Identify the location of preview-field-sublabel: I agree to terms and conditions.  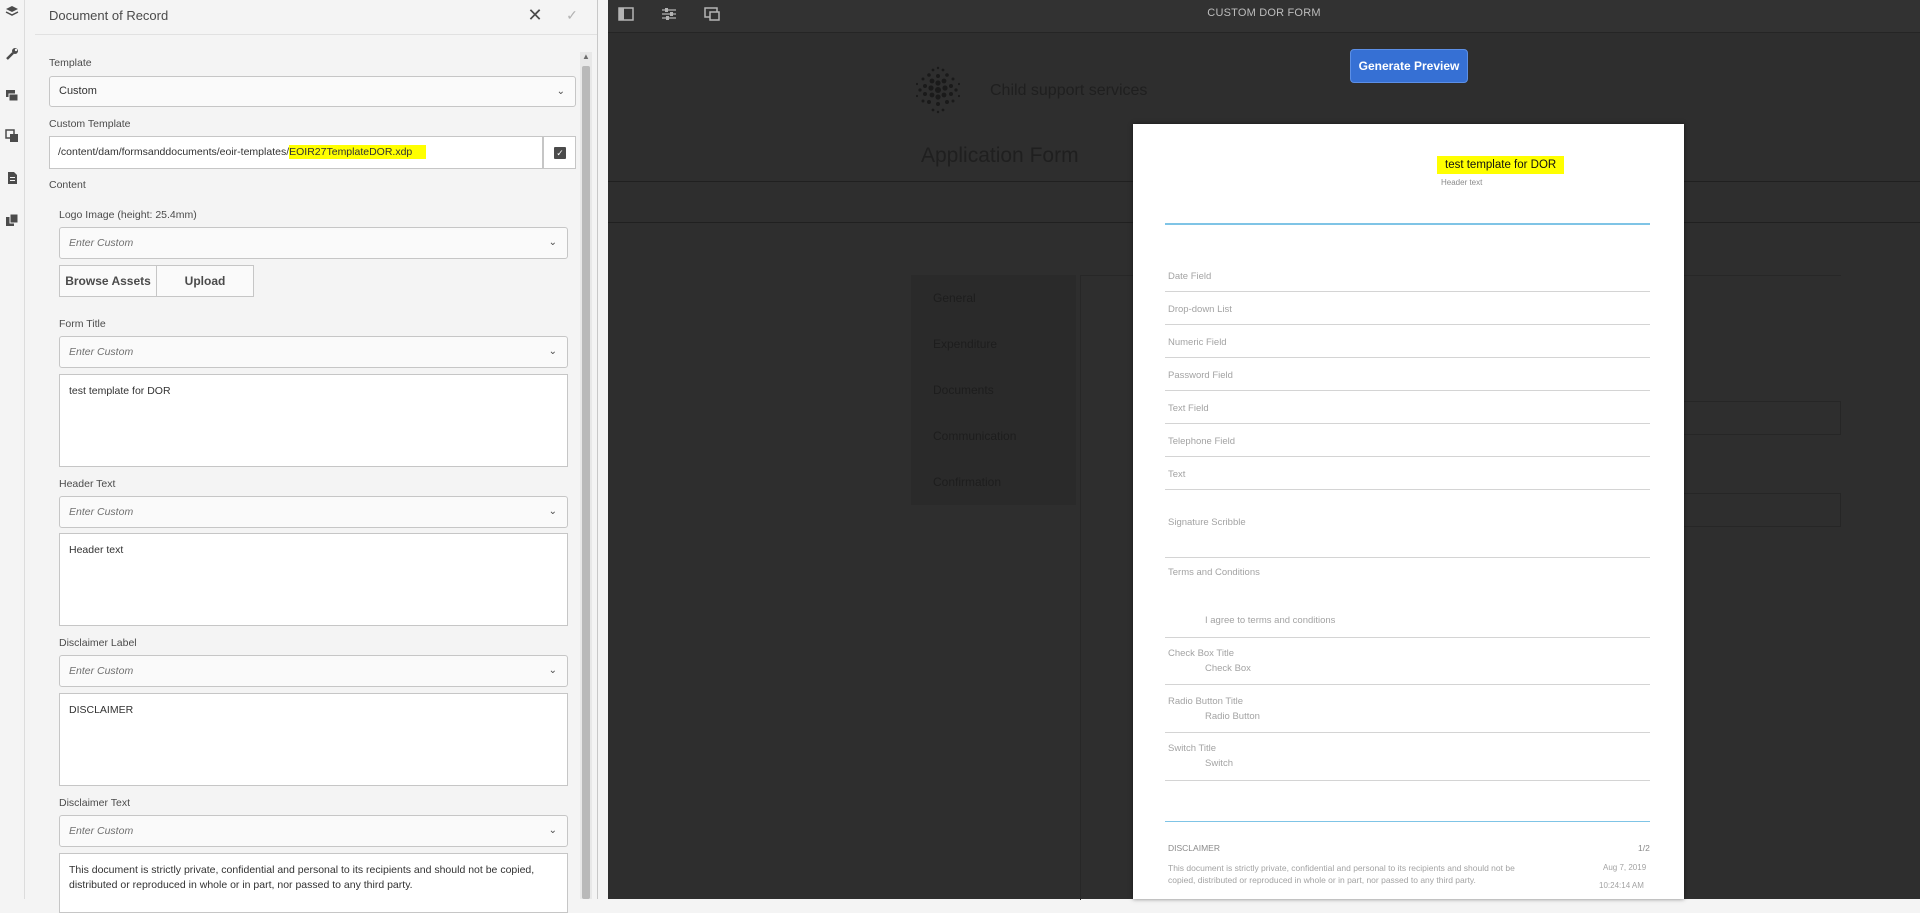
(1270, 620).